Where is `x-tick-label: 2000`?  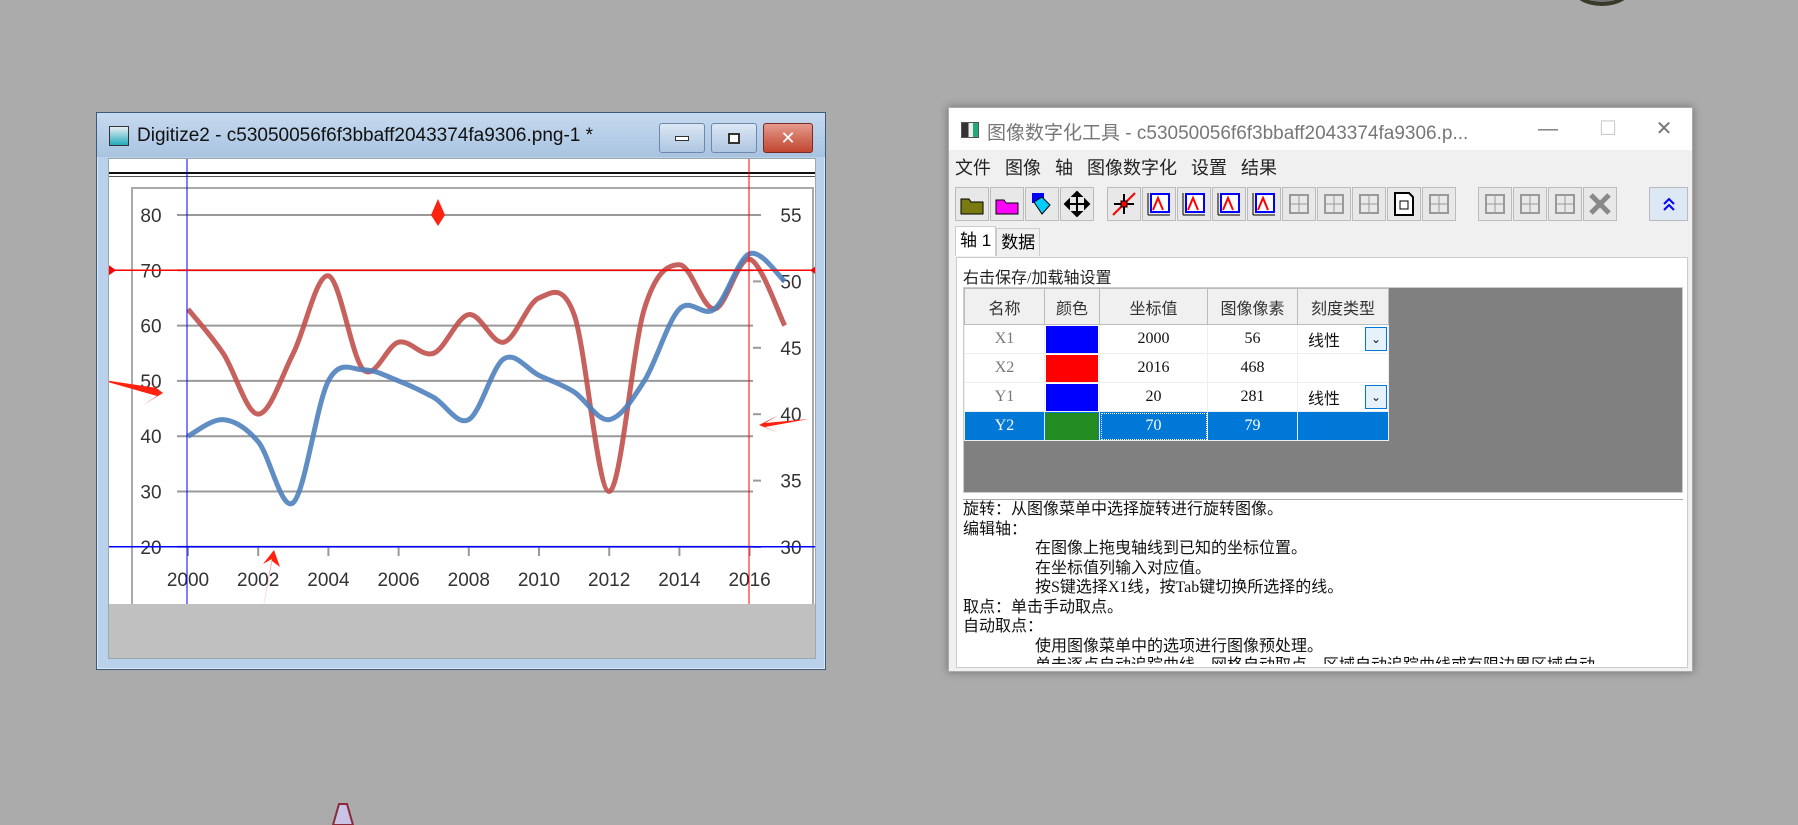 x-tick-label: 2000 is located at coordinates (188, 580).